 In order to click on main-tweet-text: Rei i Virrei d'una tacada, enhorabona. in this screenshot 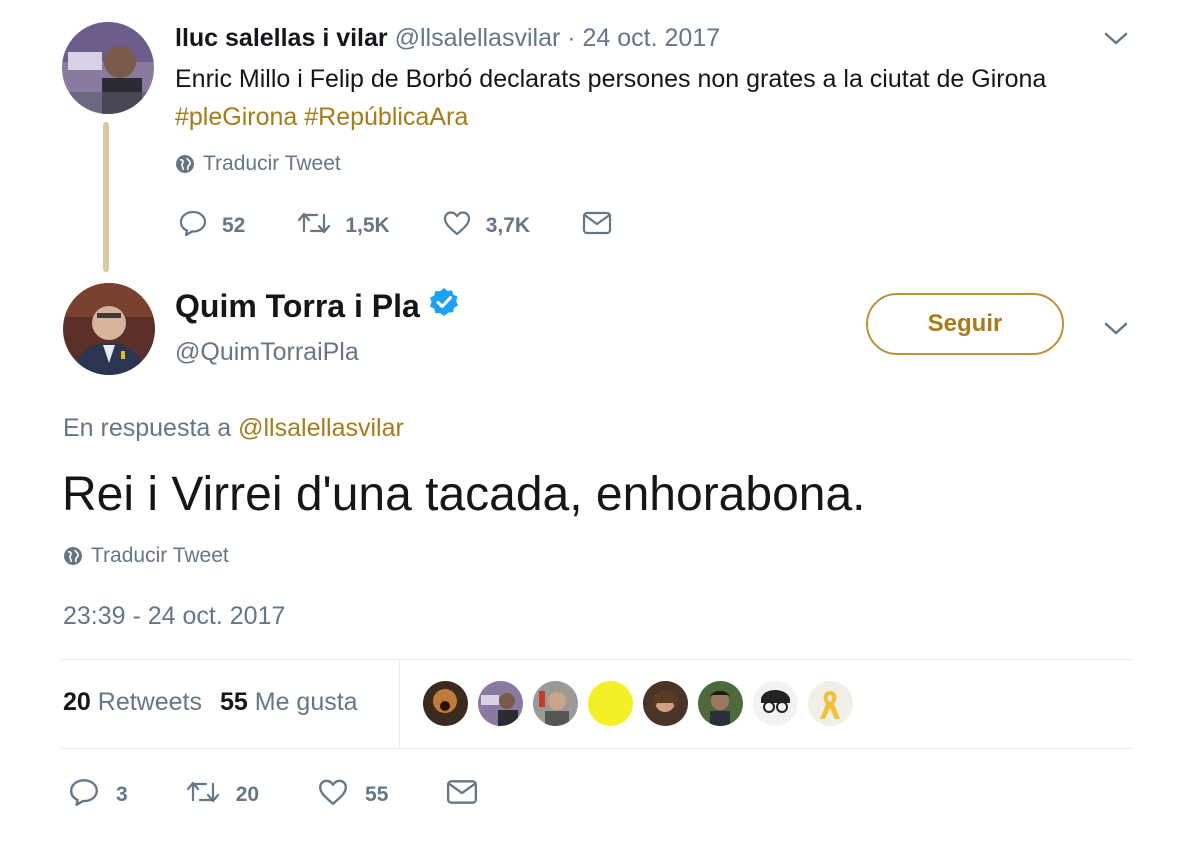, I will do `click(464, 494)`.